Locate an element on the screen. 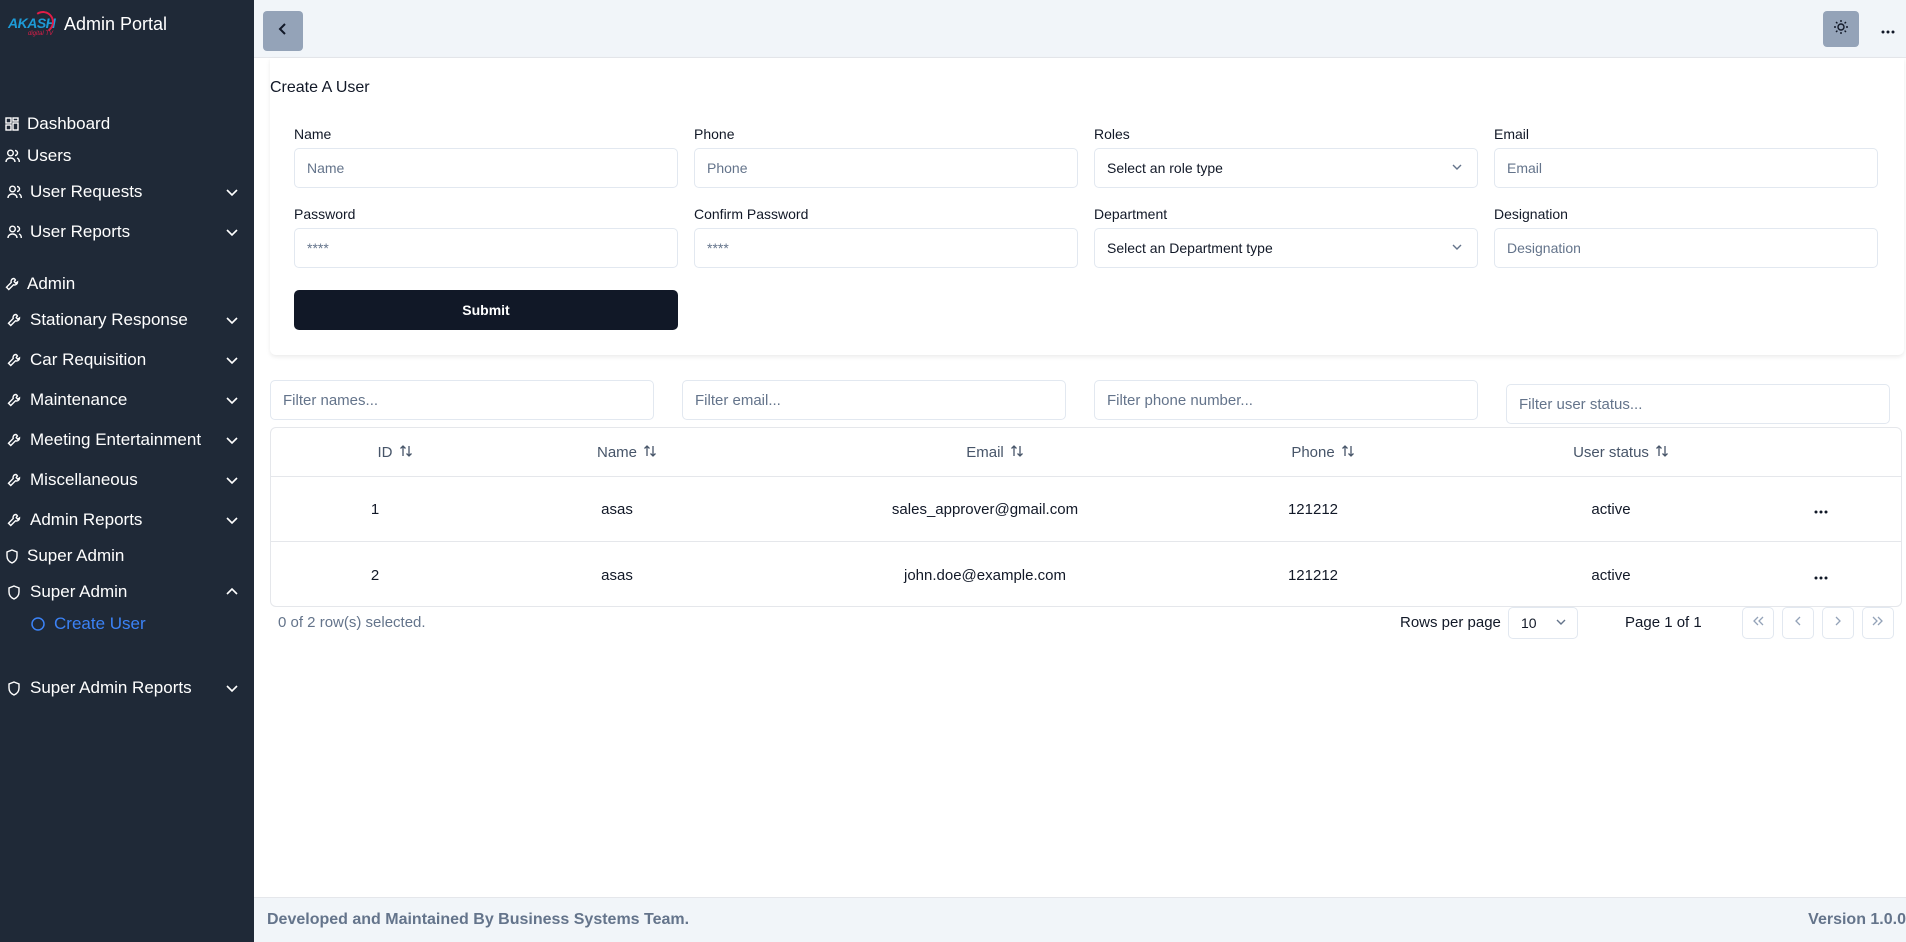 The width and height of the screenshot is (1906, 942). first-page-button is located at coordinates (1758, 623).